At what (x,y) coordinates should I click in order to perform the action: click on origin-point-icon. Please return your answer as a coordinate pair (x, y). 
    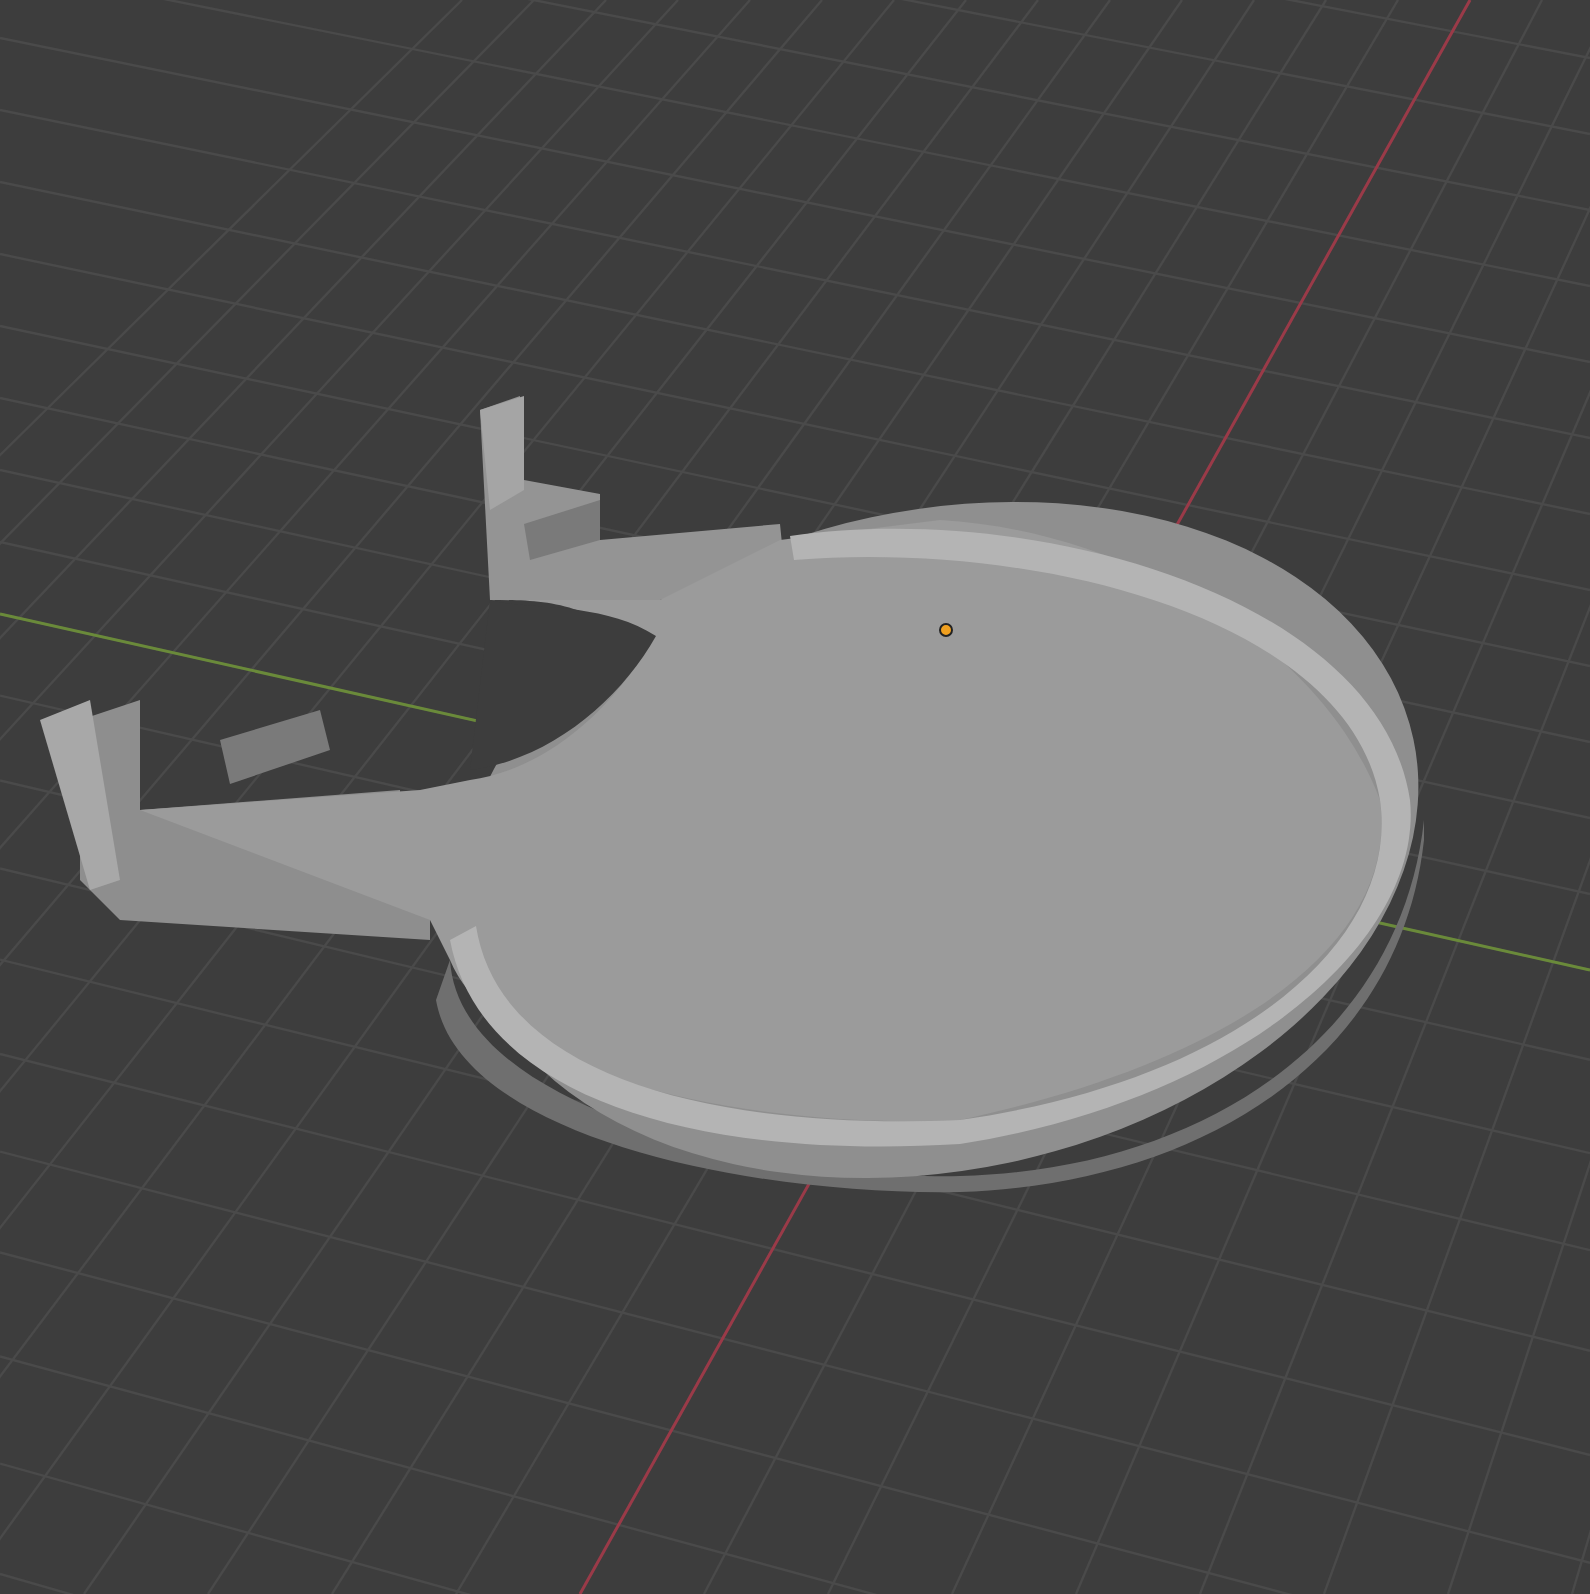
    Looking at the image, I should click on (946, 630).